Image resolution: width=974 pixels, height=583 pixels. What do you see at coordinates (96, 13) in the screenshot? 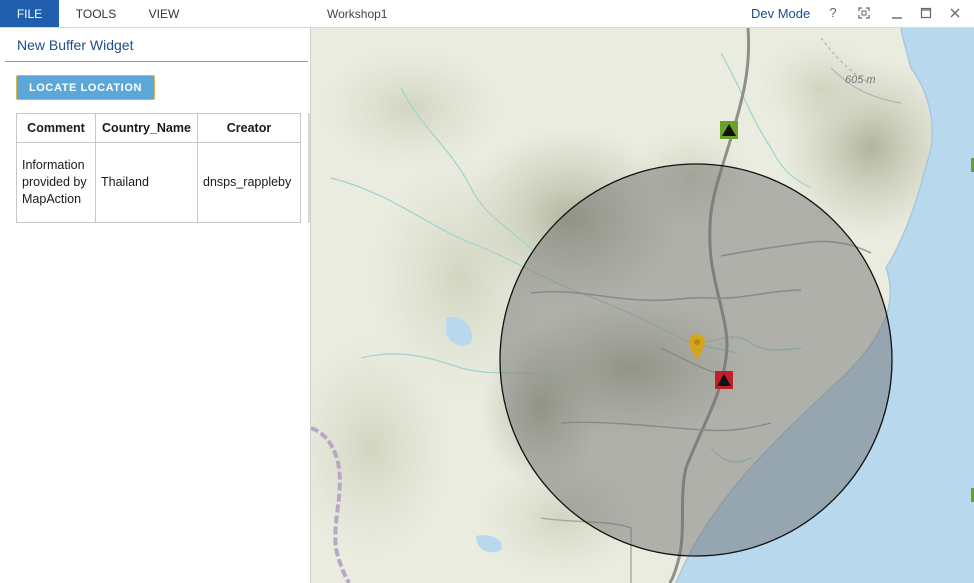
I see `menu-tools: TOOLS` at bounding box center [96, 13].